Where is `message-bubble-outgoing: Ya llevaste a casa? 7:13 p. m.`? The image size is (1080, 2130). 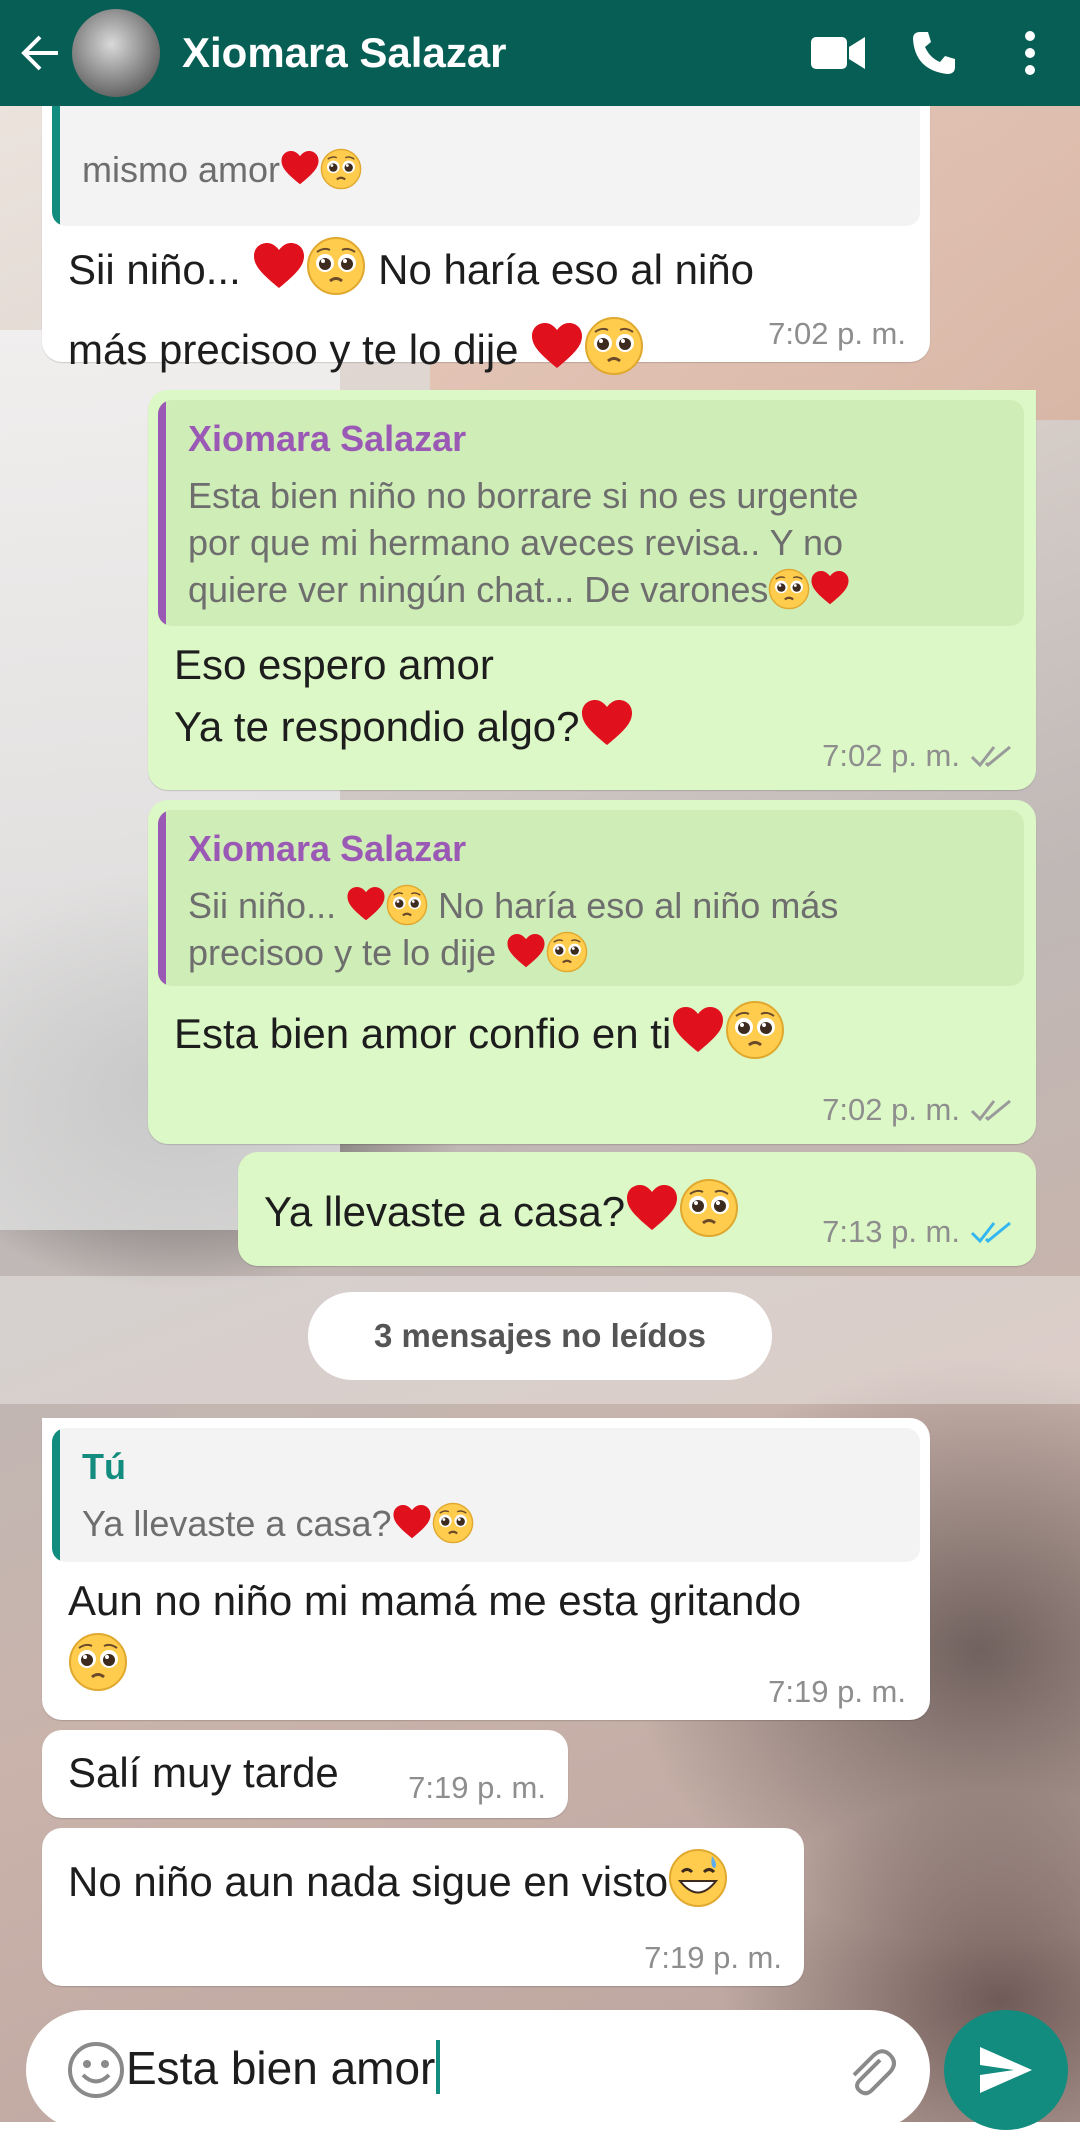 message-bubble-outgoing: Ya llevaste a casa? 7:13 p. m. is located at coordinates (637, 1209).